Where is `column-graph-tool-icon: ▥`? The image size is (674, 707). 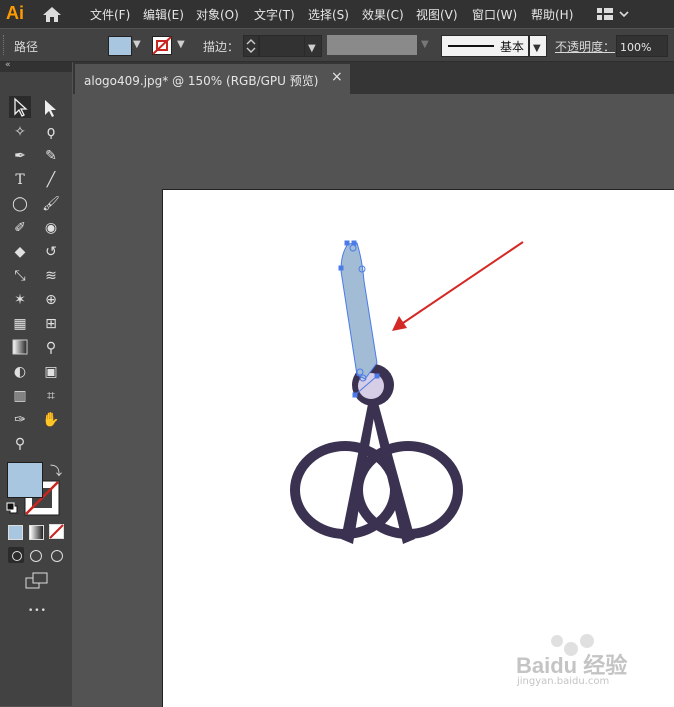 column-graph-tool-icon: ▥ is located at coordinates (20, 396).